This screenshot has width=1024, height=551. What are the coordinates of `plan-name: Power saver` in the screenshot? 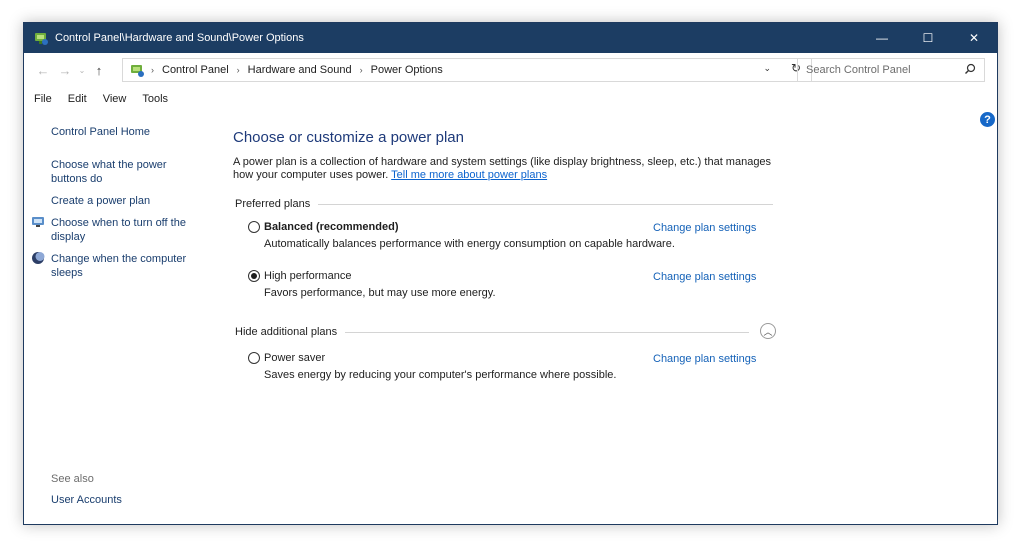 It's located at (294, 358).